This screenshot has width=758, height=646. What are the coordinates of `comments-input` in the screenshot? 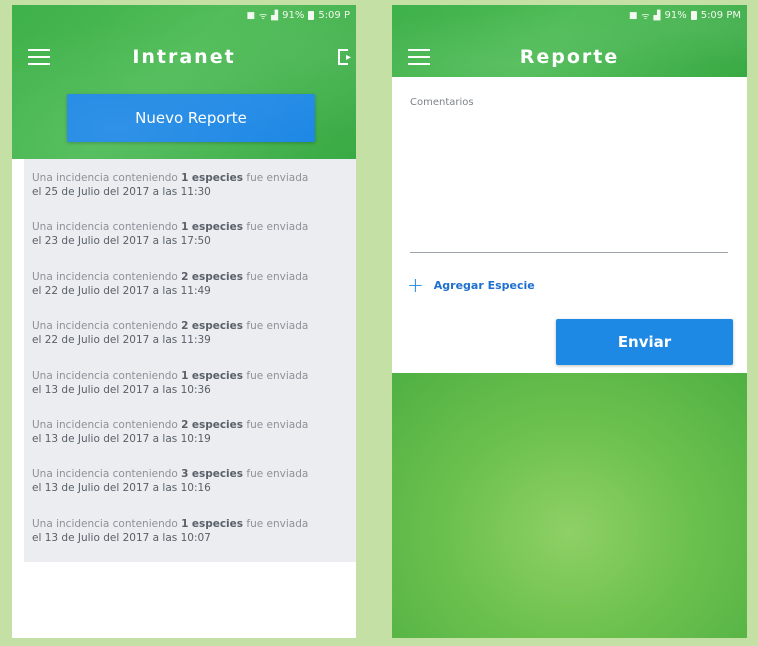 It's located at (569, 184).